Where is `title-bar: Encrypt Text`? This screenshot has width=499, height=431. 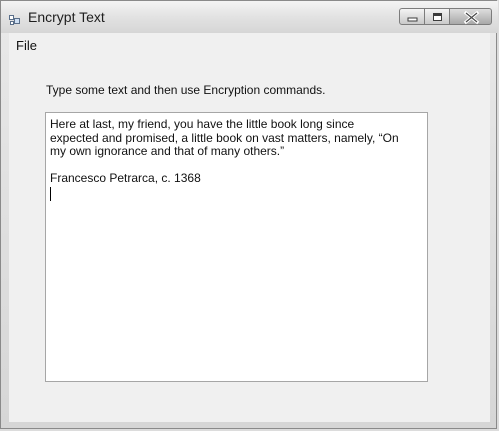
title-bar: Encrypt Text is located at coordinates (249, 17).